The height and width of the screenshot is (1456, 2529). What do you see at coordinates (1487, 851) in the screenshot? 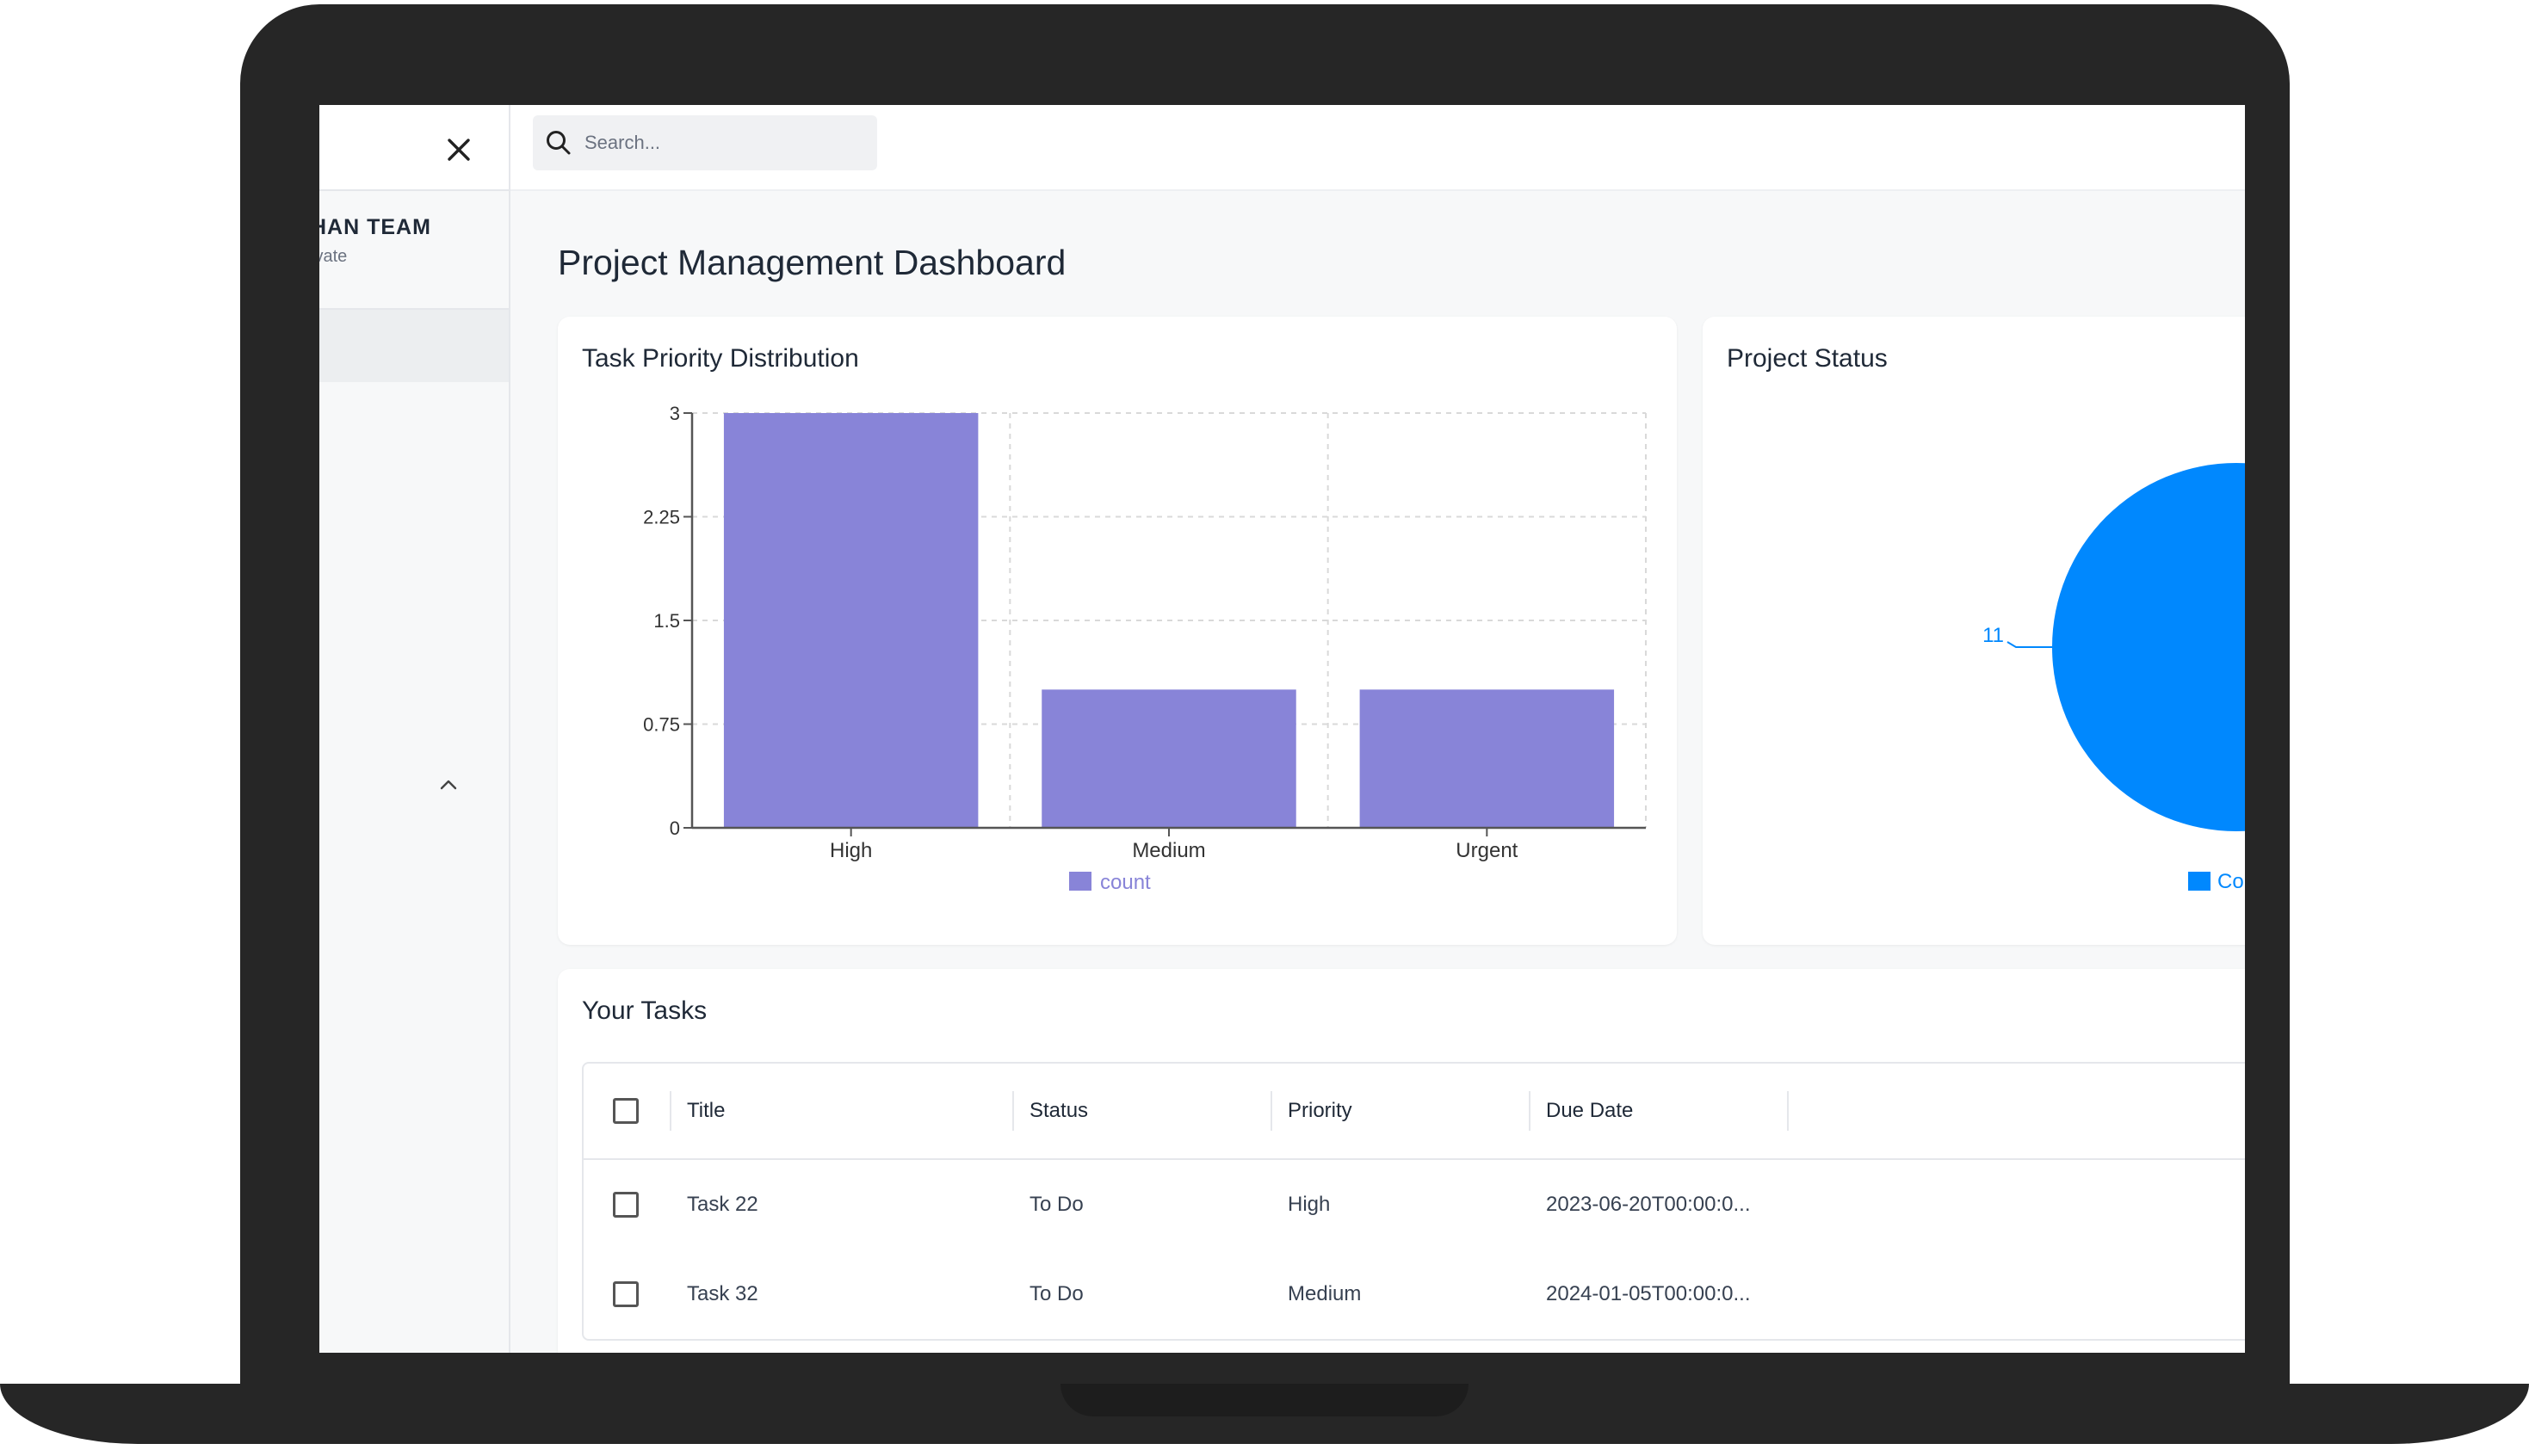
I see `x-tick-label: Urgent` at bounding box center [1487, 851].